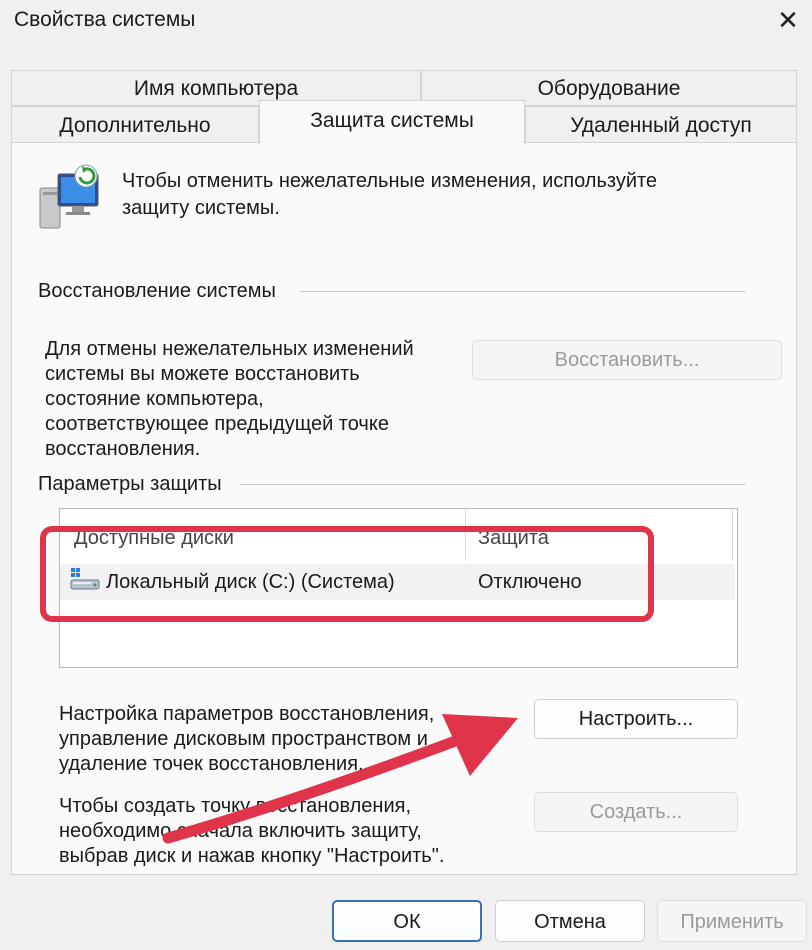  I want to click on intro-text-line2: защиту системы., so click(201, 208).